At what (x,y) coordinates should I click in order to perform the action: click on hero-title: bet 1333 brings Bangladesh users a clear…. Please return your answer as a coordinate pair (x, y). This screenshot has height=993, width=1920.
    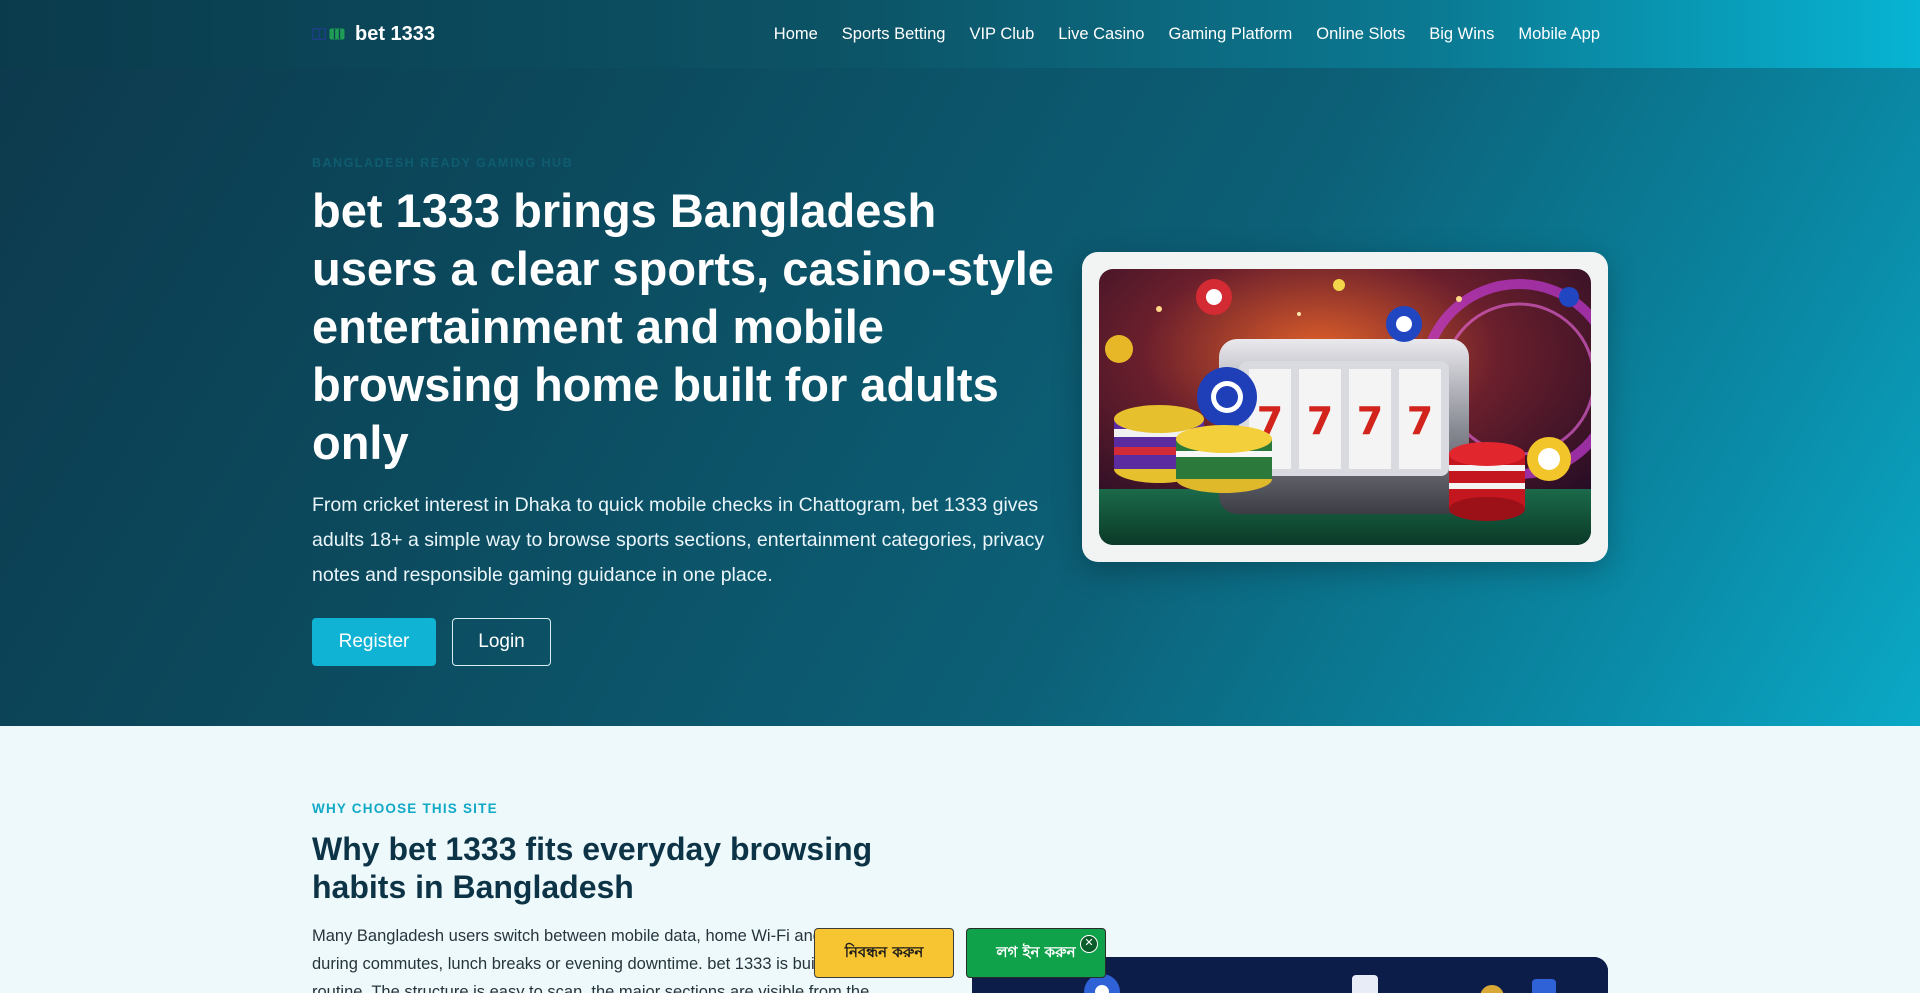
    Looking at the image, I should click on (683, 326).